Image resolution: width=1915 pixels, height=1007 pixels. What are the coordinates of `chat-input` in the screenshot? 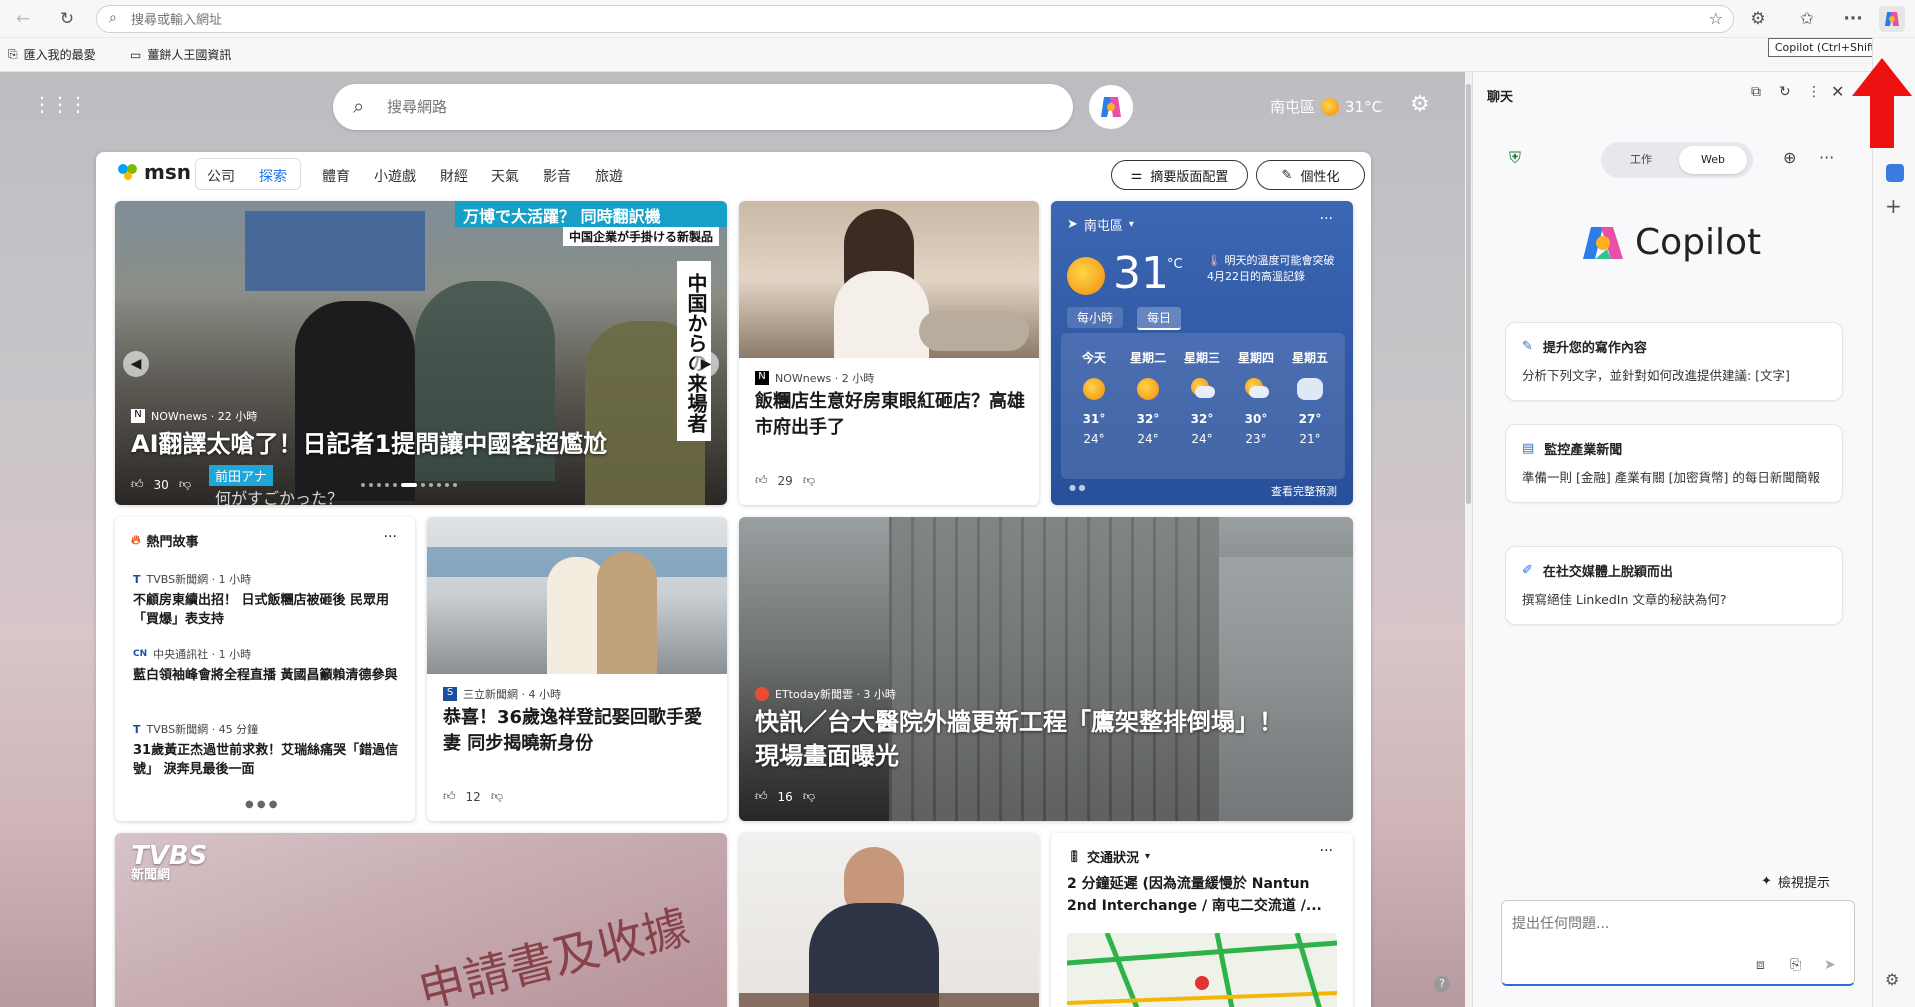 It's located at (1672, 924).